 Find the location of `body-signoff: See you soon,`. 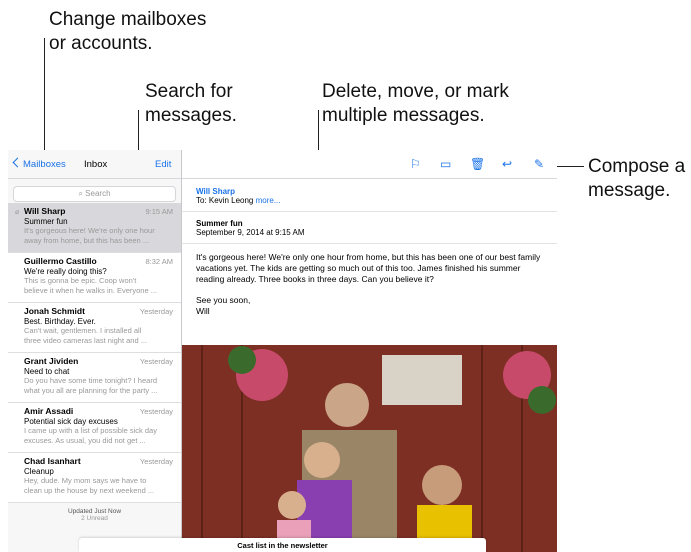

body-signoff: See you soon, is located at coordinates (223, 300).